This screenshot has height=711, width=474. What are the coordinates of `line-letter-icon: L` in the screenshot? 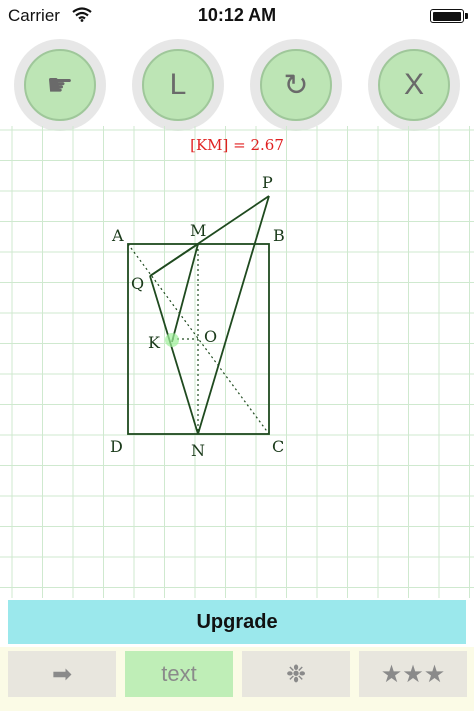 It's located at (178, 85).